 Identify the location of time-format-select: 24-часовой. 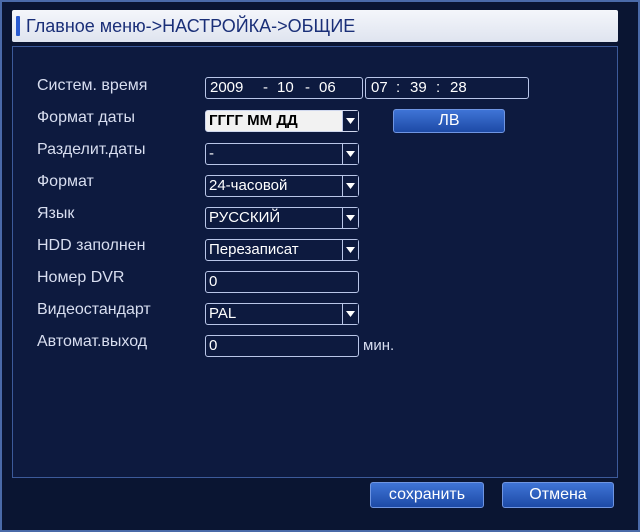
(282, 186).